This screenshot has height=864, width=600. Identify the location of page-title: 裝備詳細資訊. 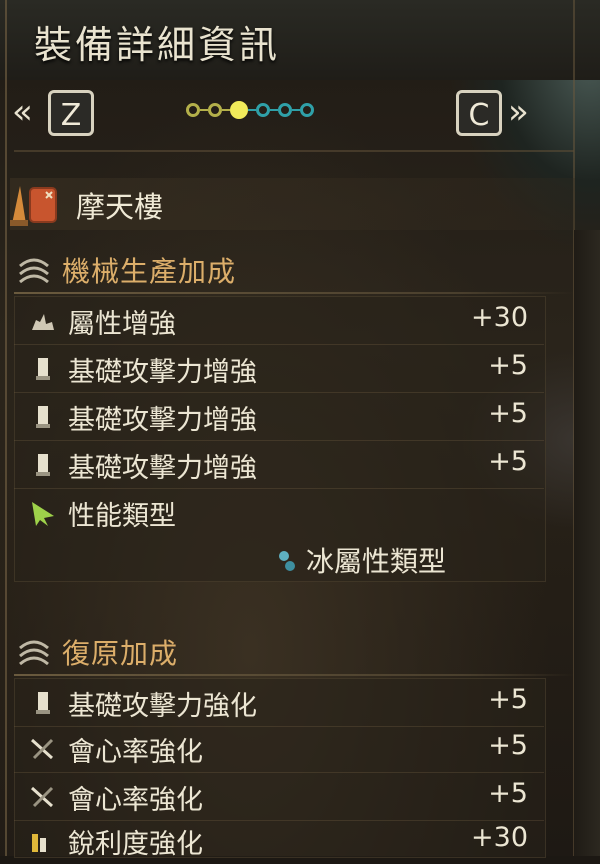
(157, 45).